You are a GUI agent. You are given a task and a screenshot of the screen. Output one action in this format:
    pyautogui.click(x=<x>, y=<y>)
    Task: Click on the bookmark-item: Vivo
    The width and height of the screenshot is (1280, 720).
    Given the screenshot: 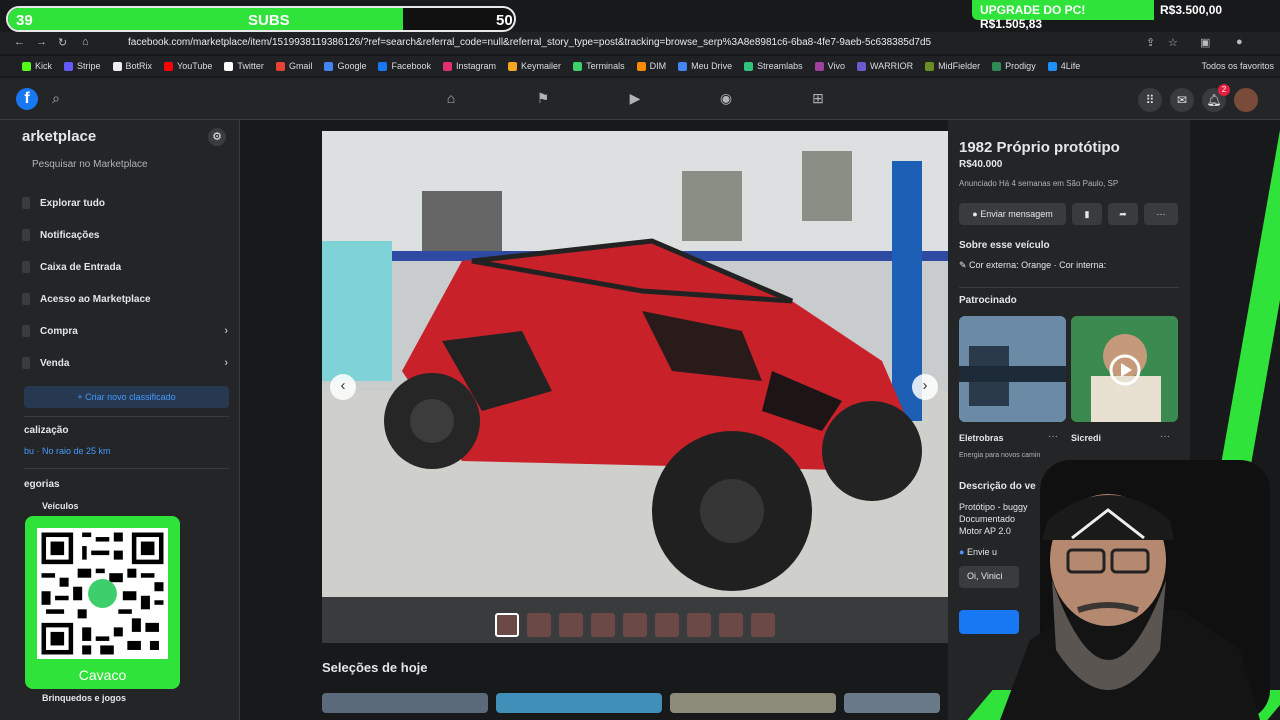 What is the action you would take?
    pyautogui.click(x=829, y=66)
    